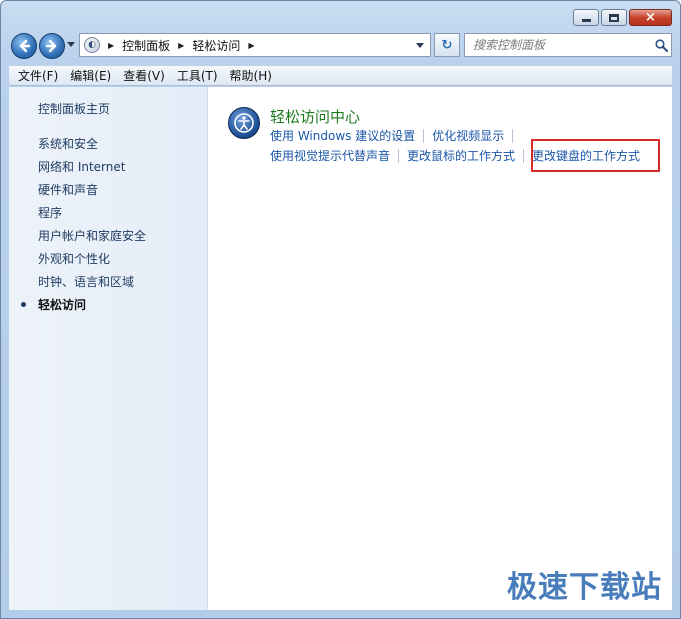 The image size is (681, 619). I want to click on maximize-icon, so click(614, 17).